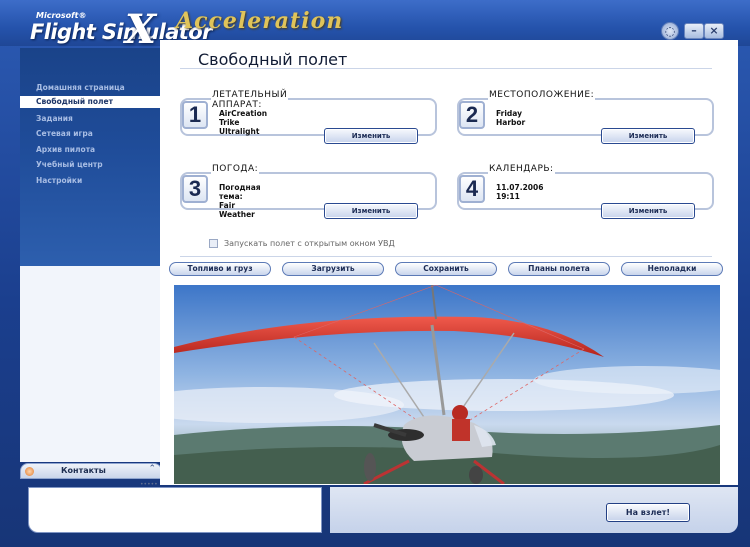 The height and width of the screenshot is (547, 750). What do you see at coordinates (141, 29) in the screenshot?
I see `brand-x: X` at bounding box center [141, 29].